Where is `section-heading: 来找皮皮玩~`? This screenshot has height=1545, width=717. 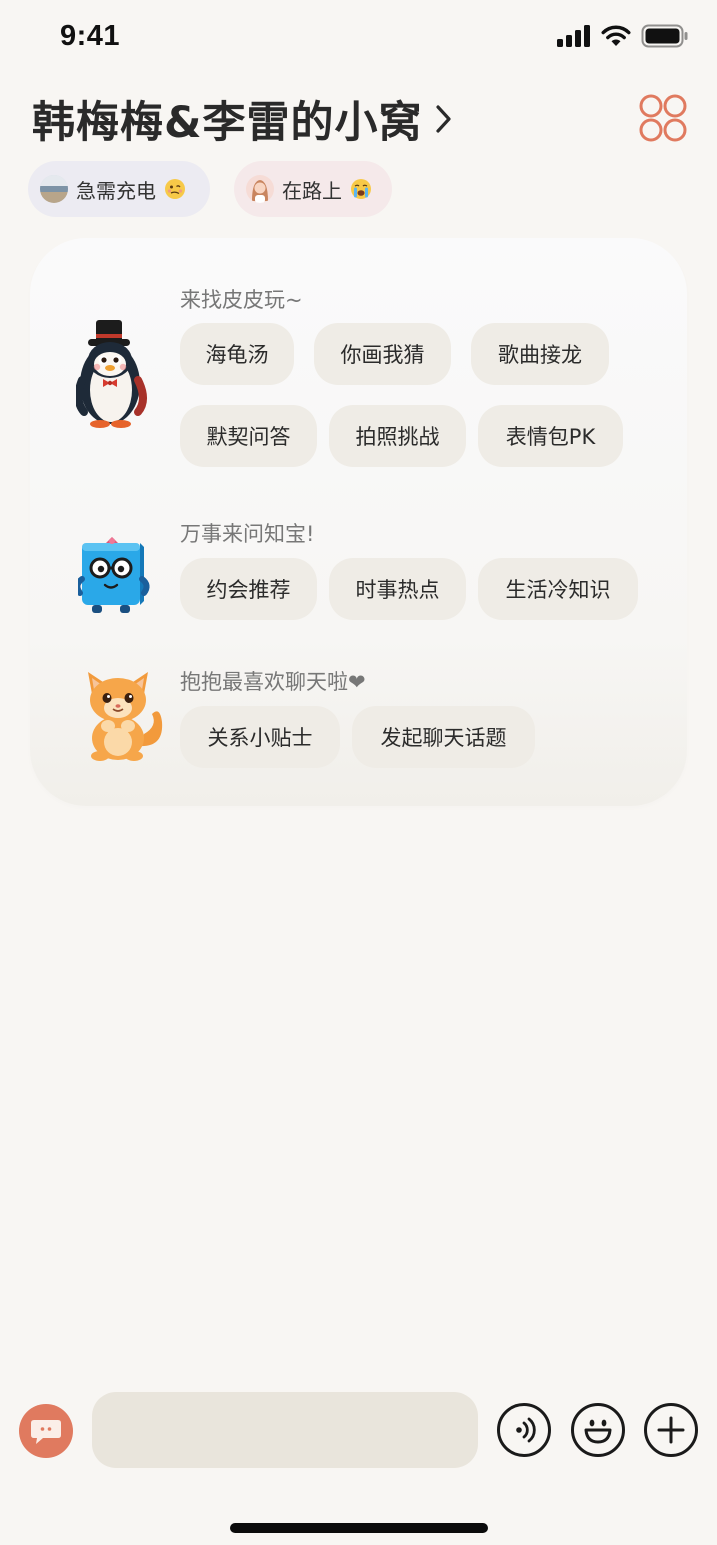
section-heading: 来找皮皮玩~ is located at coordinates (241, 300).